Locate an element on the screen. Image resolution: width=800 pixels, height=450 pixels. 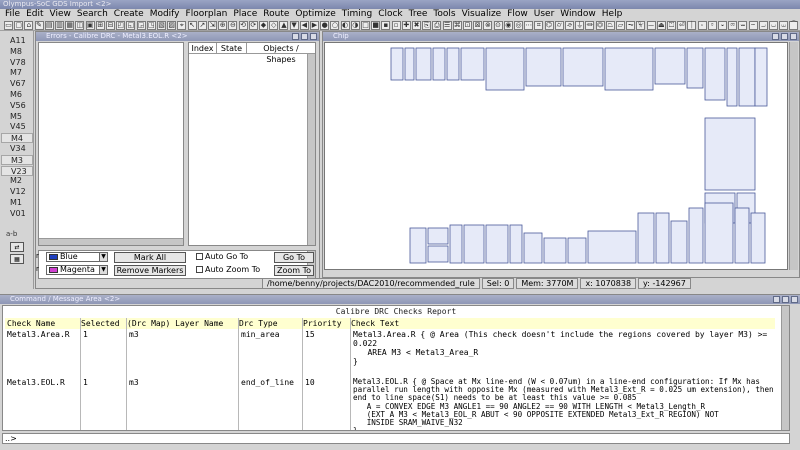
col-index: Index is located at coordinates (203, 48).